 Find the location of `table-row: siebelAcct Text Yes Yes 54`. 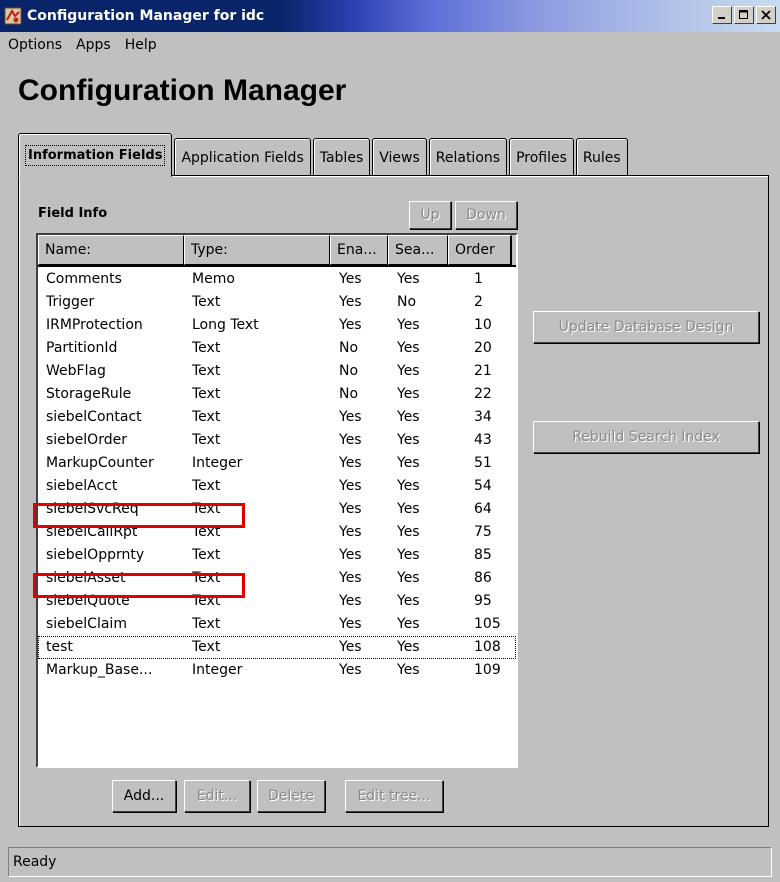

table-row: siebelAcct Text Yes Yes 54 is located at coordinates (277, 486).